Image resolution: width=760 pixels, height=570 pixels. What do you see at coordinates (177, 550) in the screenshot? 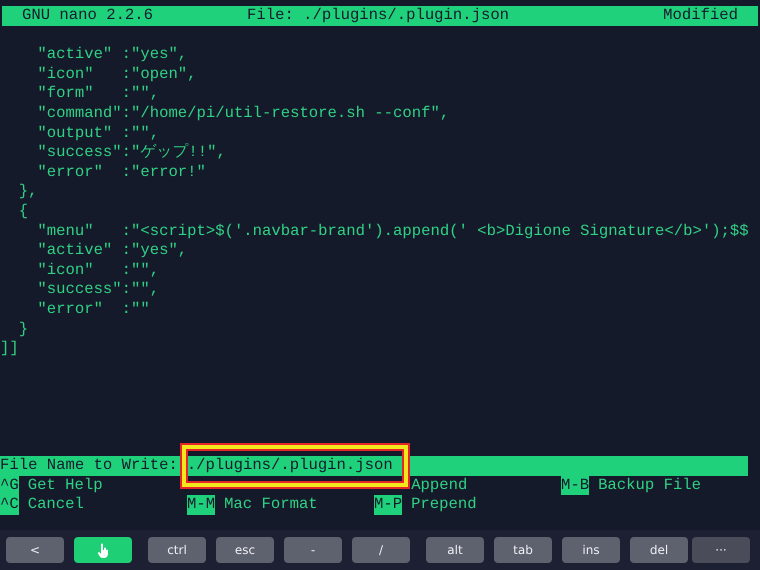
I see `key-button: ctrl` at bounding box center [177, 550].